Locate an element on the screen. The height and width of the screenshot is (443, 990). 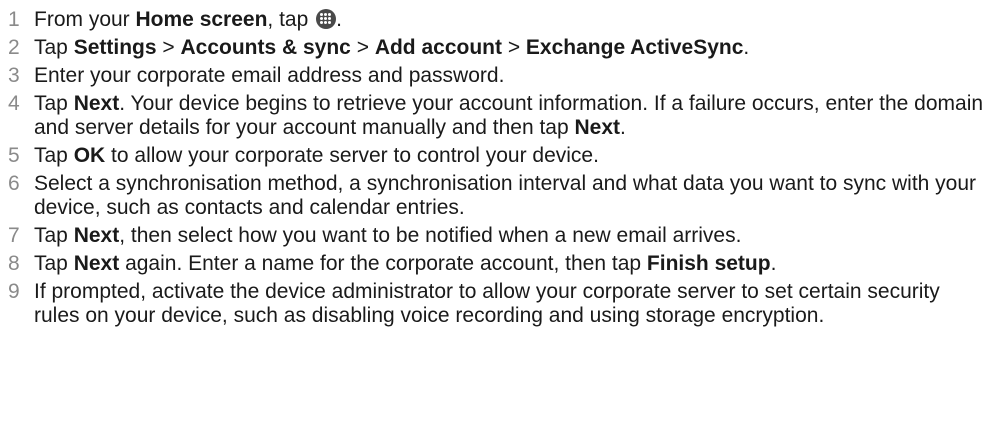
step-keyword: Accounts & sync is located at coordinates (265, 47).